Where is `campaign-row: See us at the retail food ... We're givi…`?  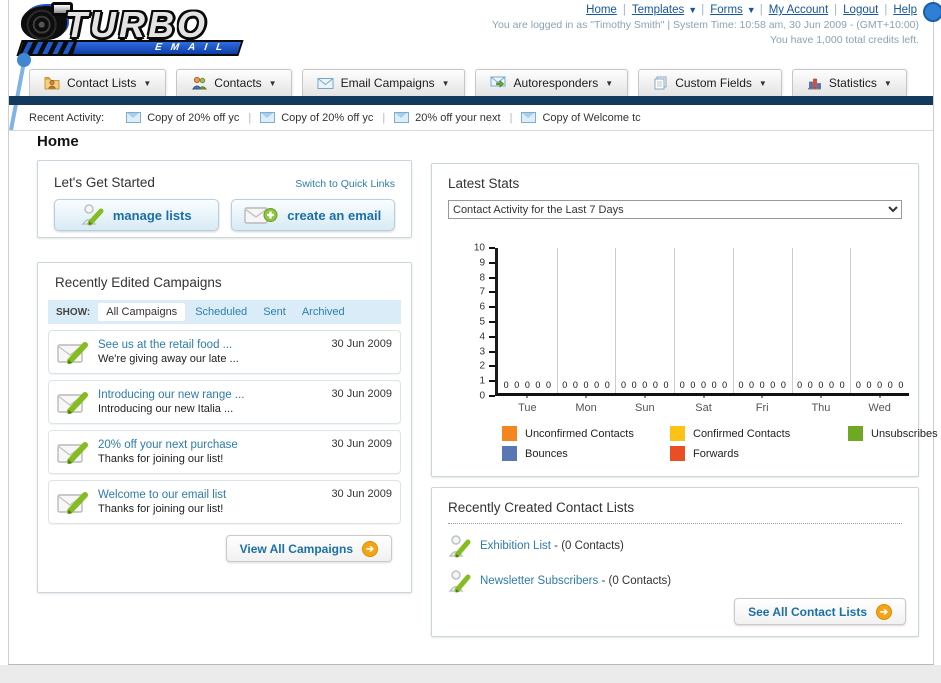
campaign-row: See us at the retail food ... We're givi… is located at coordinates (224, 352).